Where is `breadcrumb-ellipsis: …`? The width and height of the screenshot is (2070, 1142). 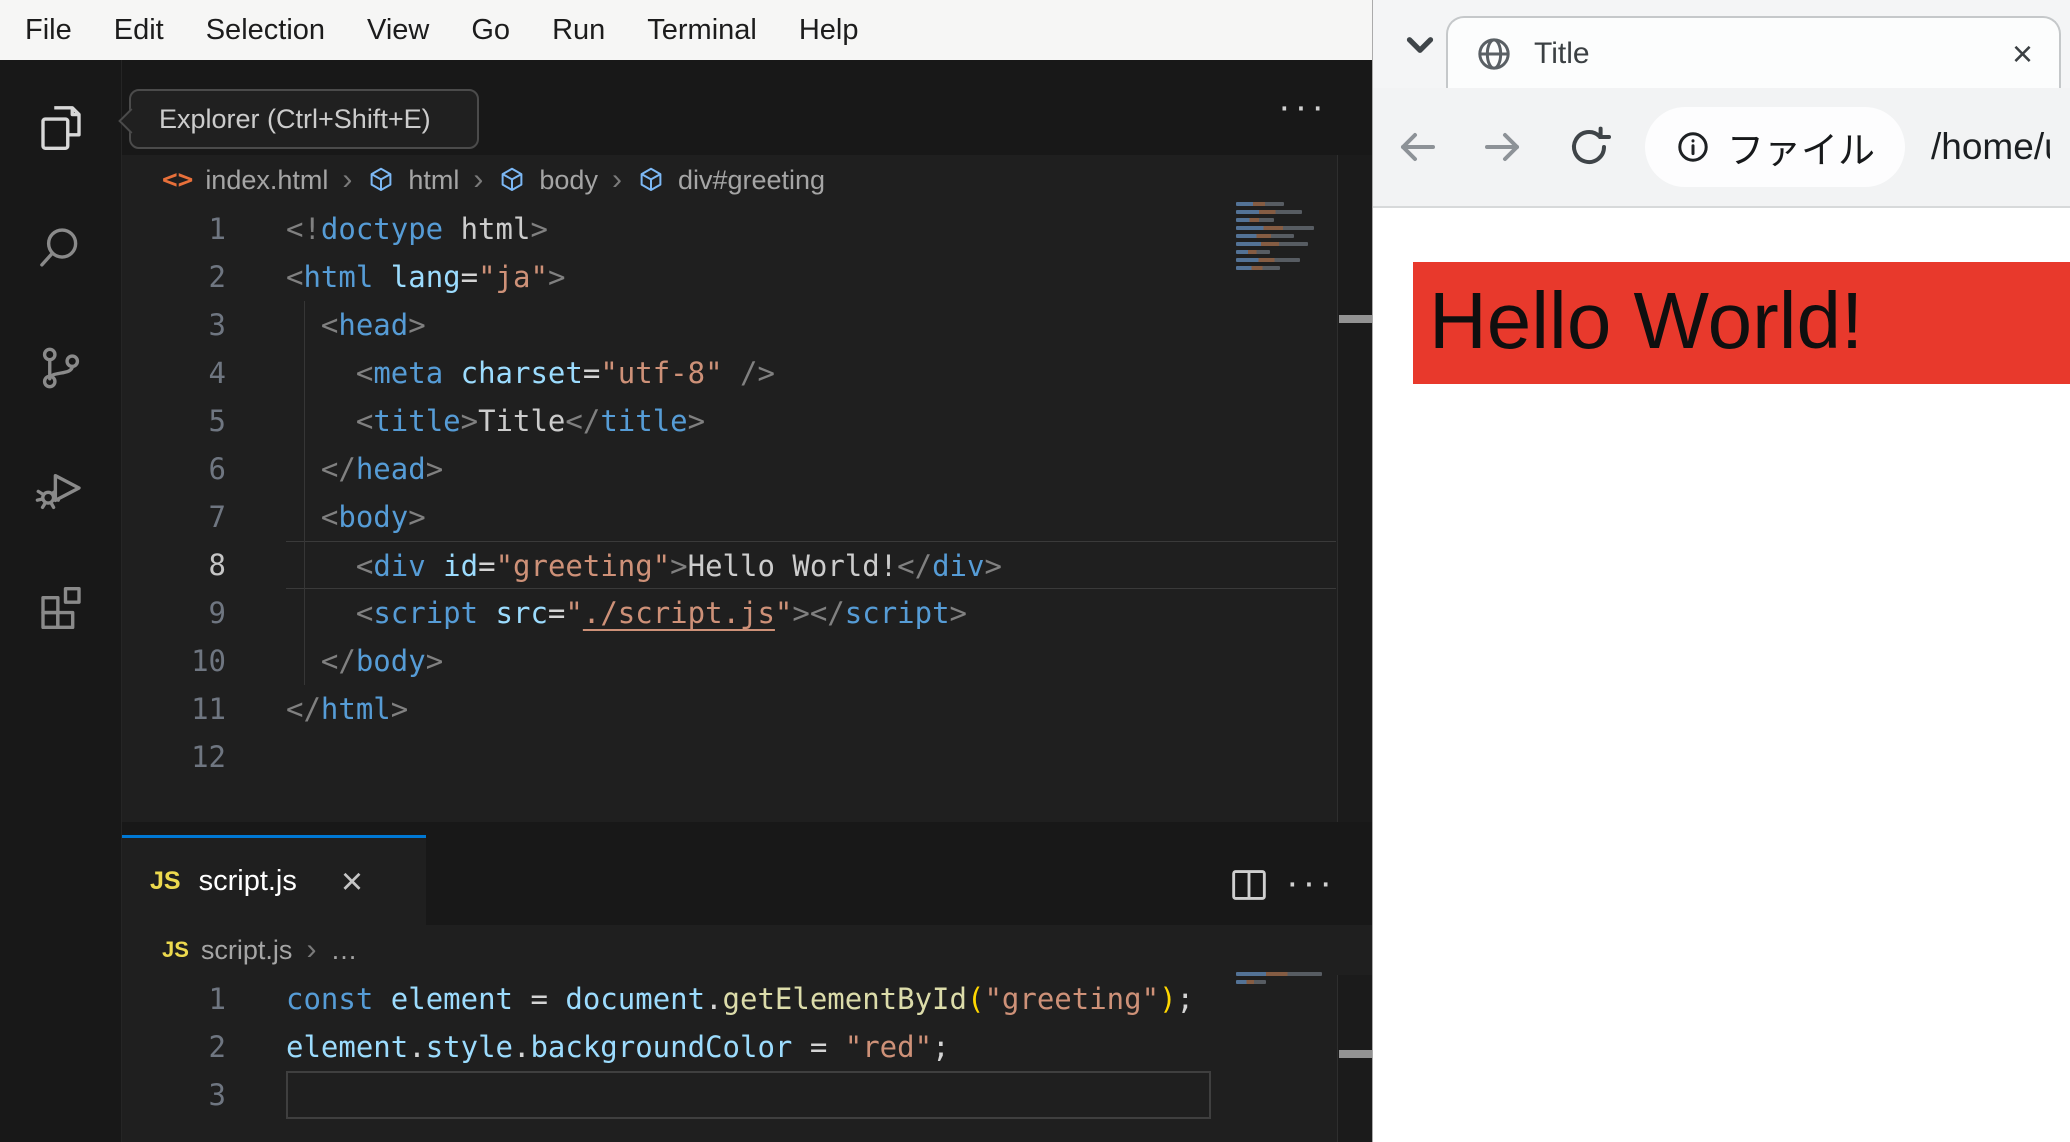 breadcrumb-ellipsis: … is located at coordinates (343, 950).